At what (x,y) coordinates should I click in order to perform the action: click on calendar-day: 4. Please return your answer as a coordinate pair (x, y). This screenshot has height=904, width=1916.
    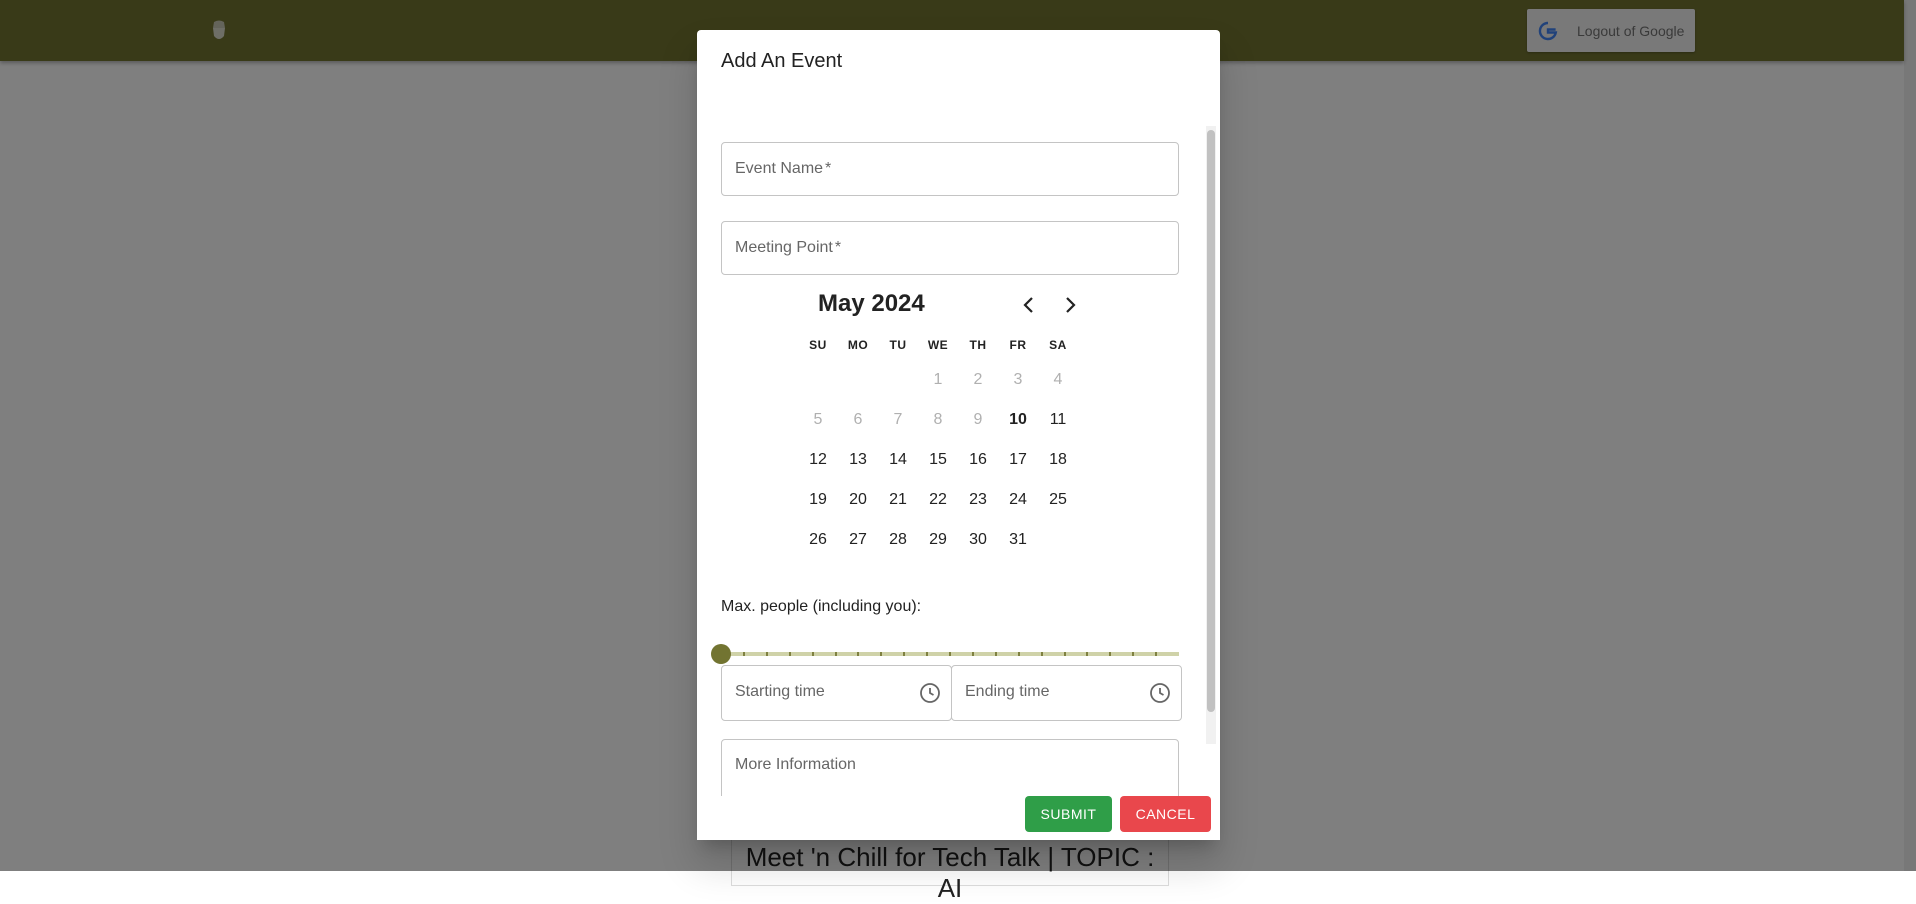
    Looking at the image, I should click on (1058, 379).